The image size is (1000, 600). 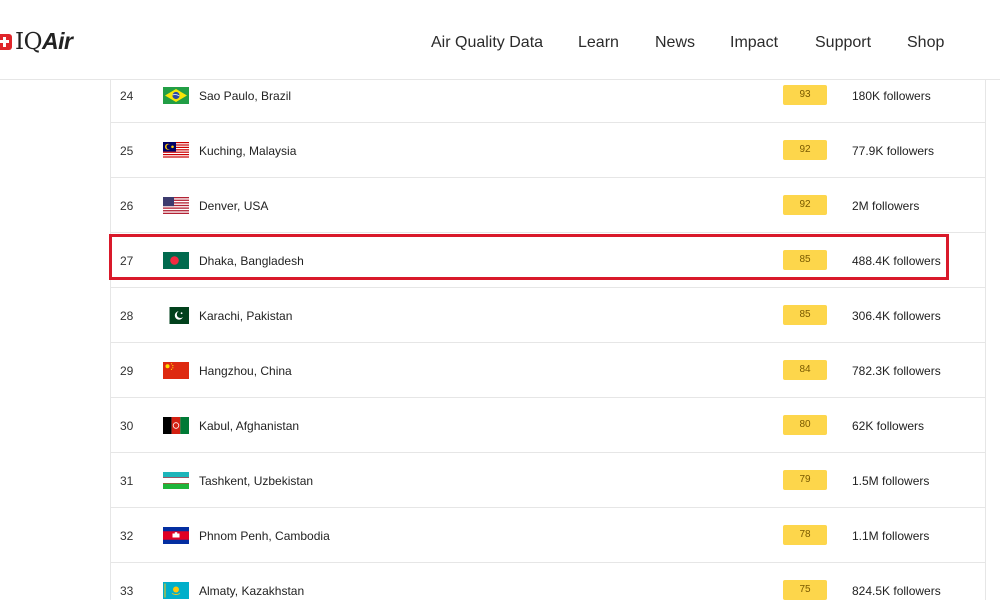 What do you see at coordinates (891, 96) in the screenshot?
I see `followers-count: 180K followers` at bounding box center [891, 96].